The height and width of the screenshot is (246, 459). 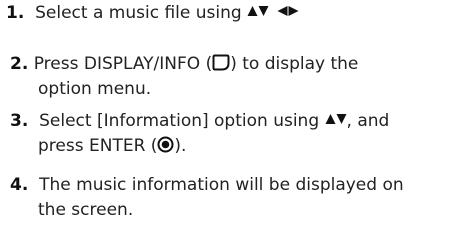 I want to click on step-number: 4., so click(x=19, y=185).